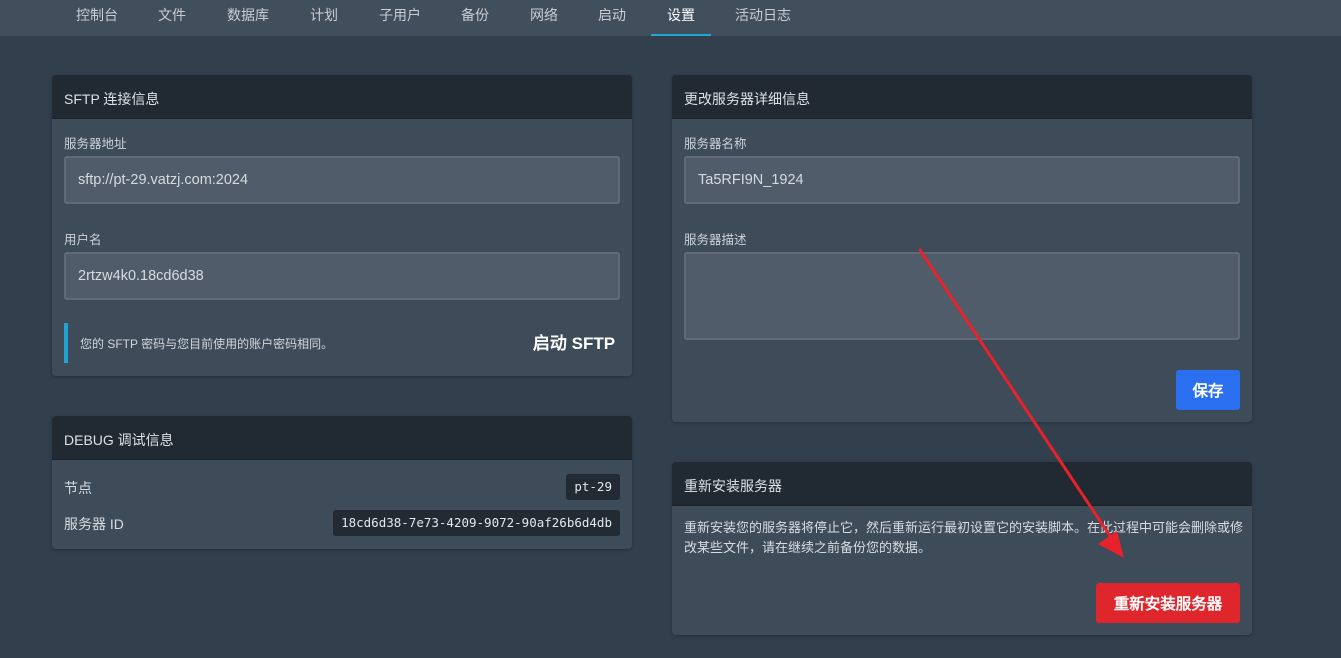  Describe the element at coordinates (94, 524) in the screenshot. I see `server-id-label: 服务器 ID` at that location.